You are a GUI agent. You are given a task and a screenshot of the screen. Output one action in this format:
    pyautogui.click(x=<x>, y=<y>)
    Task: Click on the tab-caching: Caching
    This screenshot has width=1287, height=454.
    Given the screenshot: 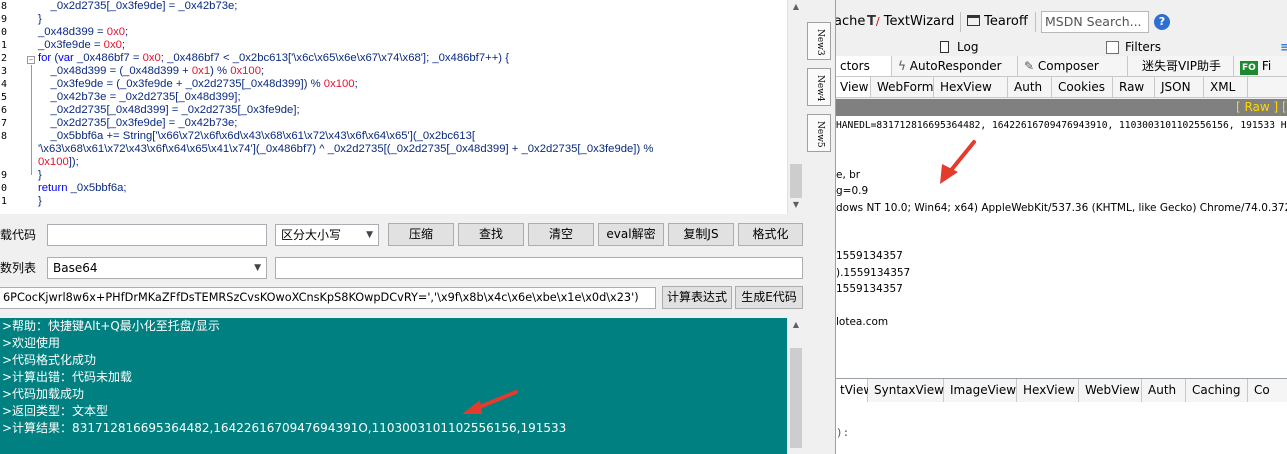 What is the action you would take?
    pyautogui.click(x=1217, y=390)
    